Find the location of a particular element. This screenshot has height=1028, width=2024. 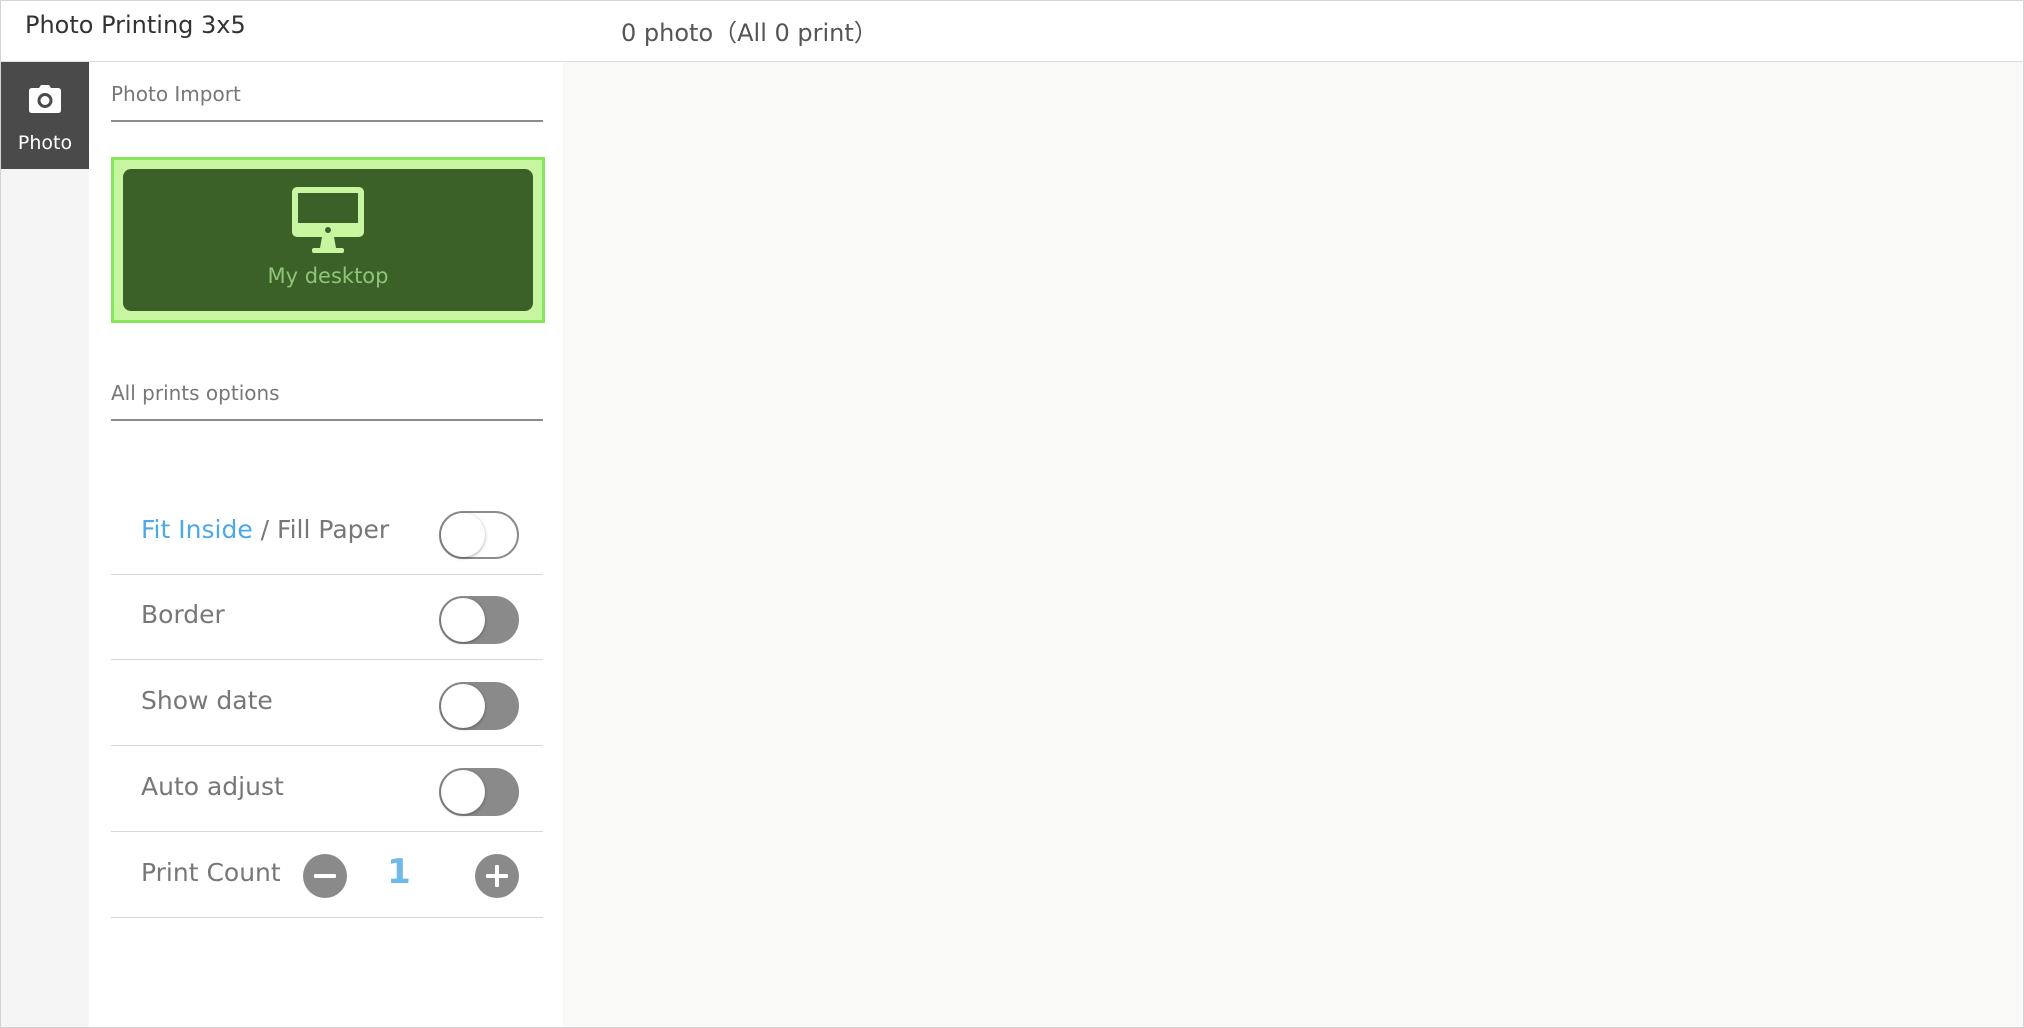

increase-count-button is located at coordinates (497, 876).